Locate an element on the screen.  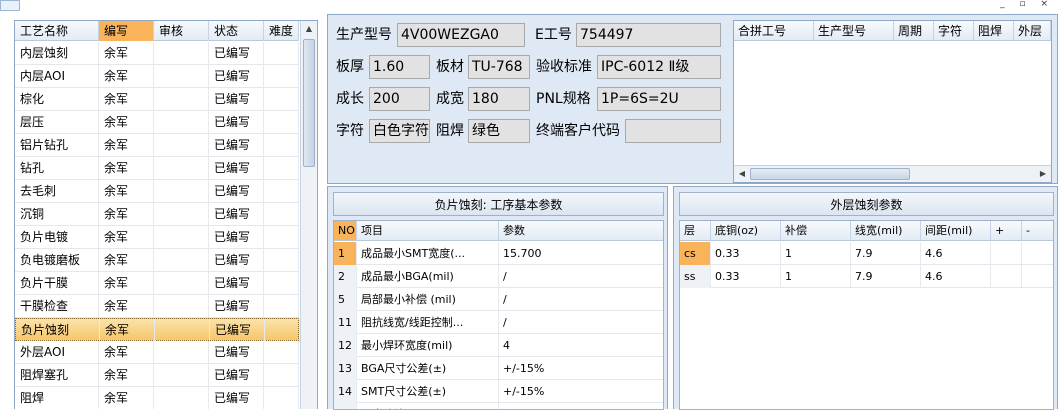
scrollbar-thumb is located at coordinates (309, 103).